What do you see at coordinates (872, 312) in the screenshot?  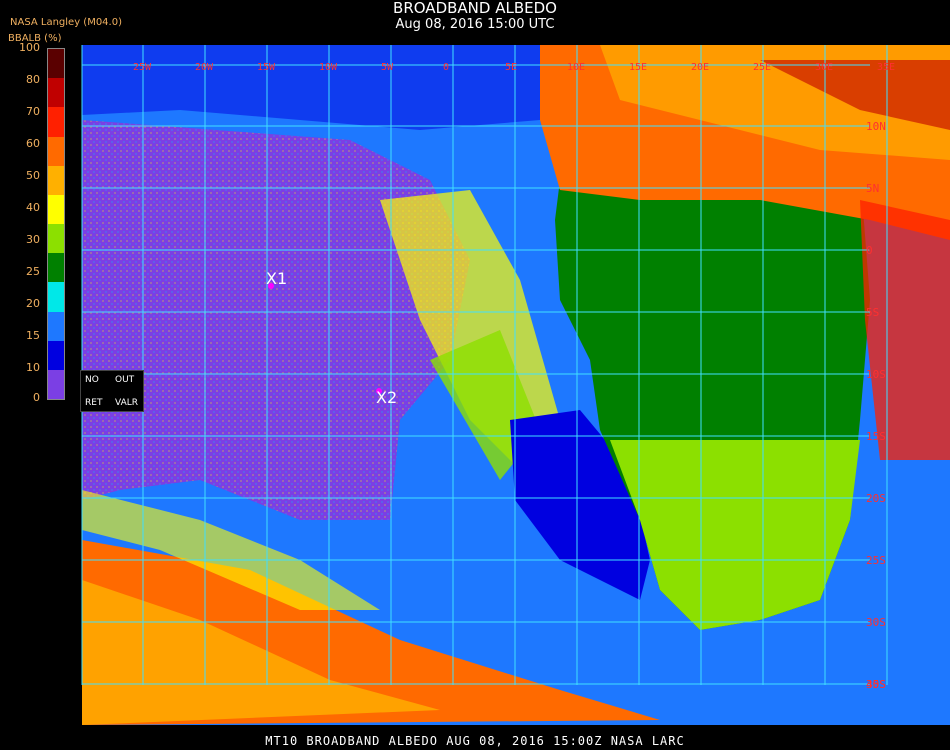 I see `latitude-label: 5S` at bounding box center [872, 312].